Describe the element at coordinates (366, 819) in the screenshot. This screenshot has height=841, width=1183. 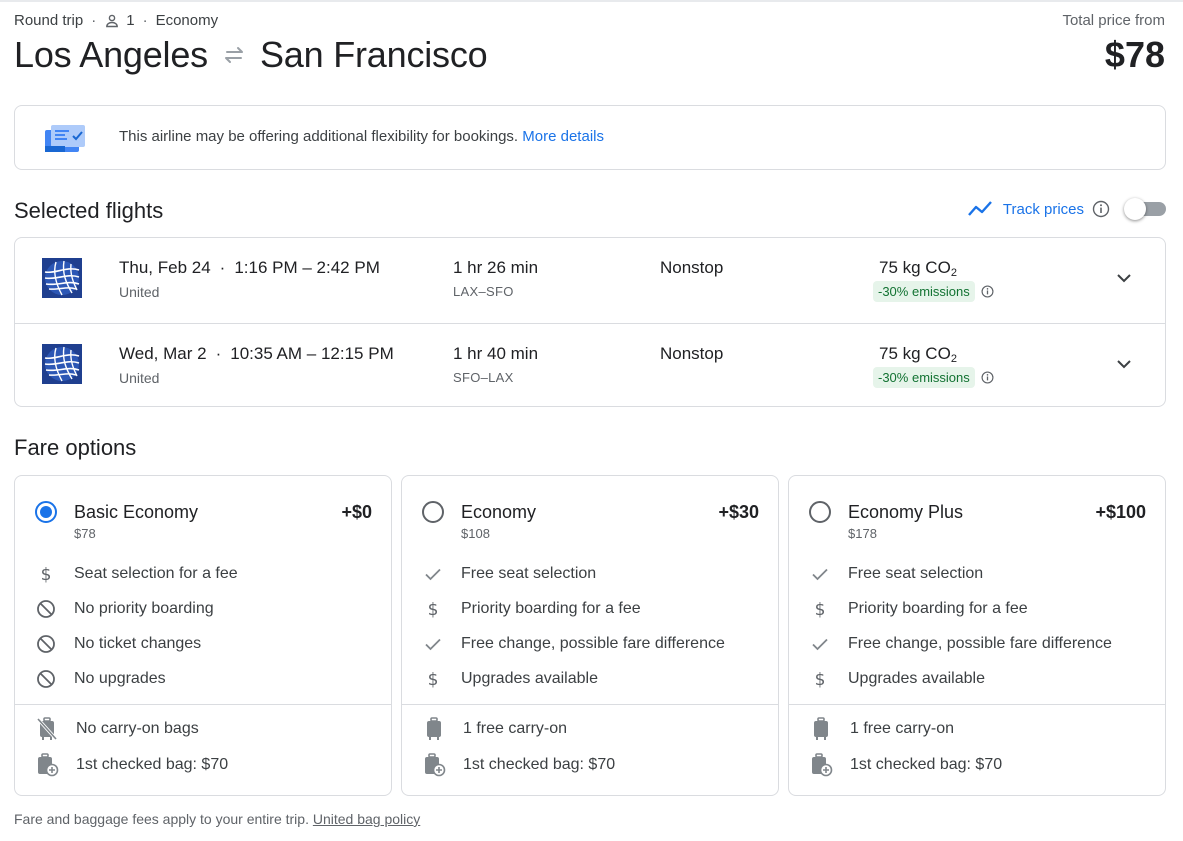
I see `bag-policy-link: United bag policy` at that location.